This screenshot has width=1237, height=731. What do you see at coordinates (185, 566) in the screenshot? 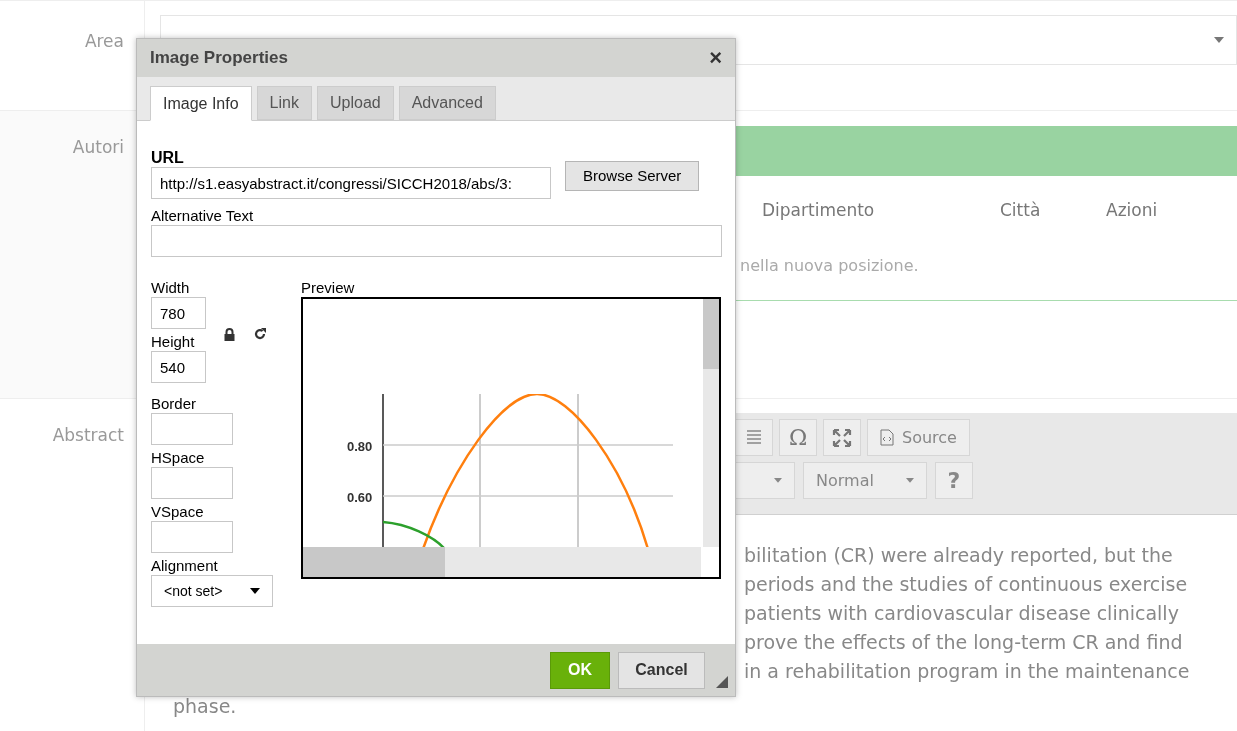
I see `field-label: Alignment` at bounding box center [185, 566].